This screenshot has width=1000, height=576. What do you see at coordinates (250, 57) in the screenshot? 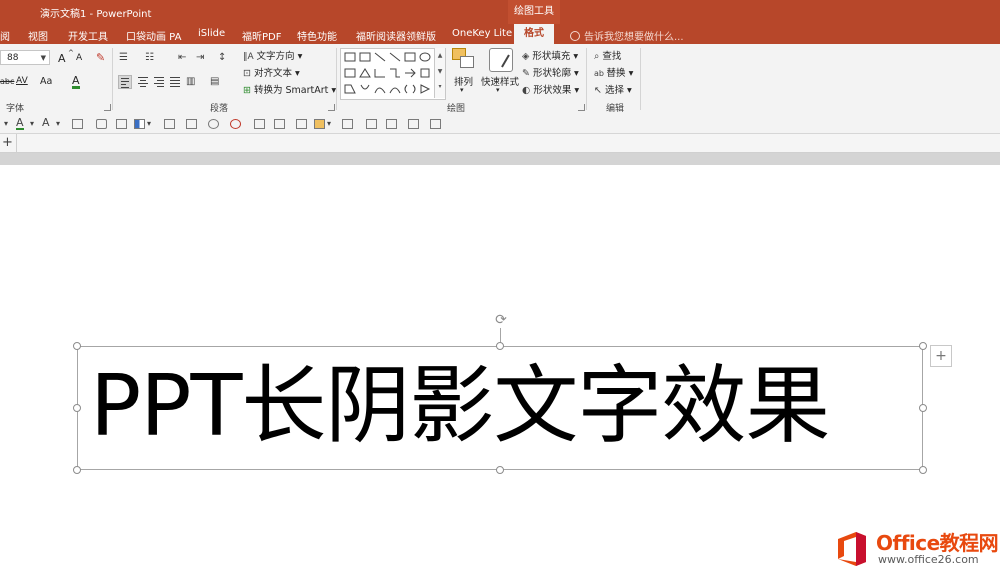
I see `text-direction-icon: ‖A` at bounding box center [250, 57].